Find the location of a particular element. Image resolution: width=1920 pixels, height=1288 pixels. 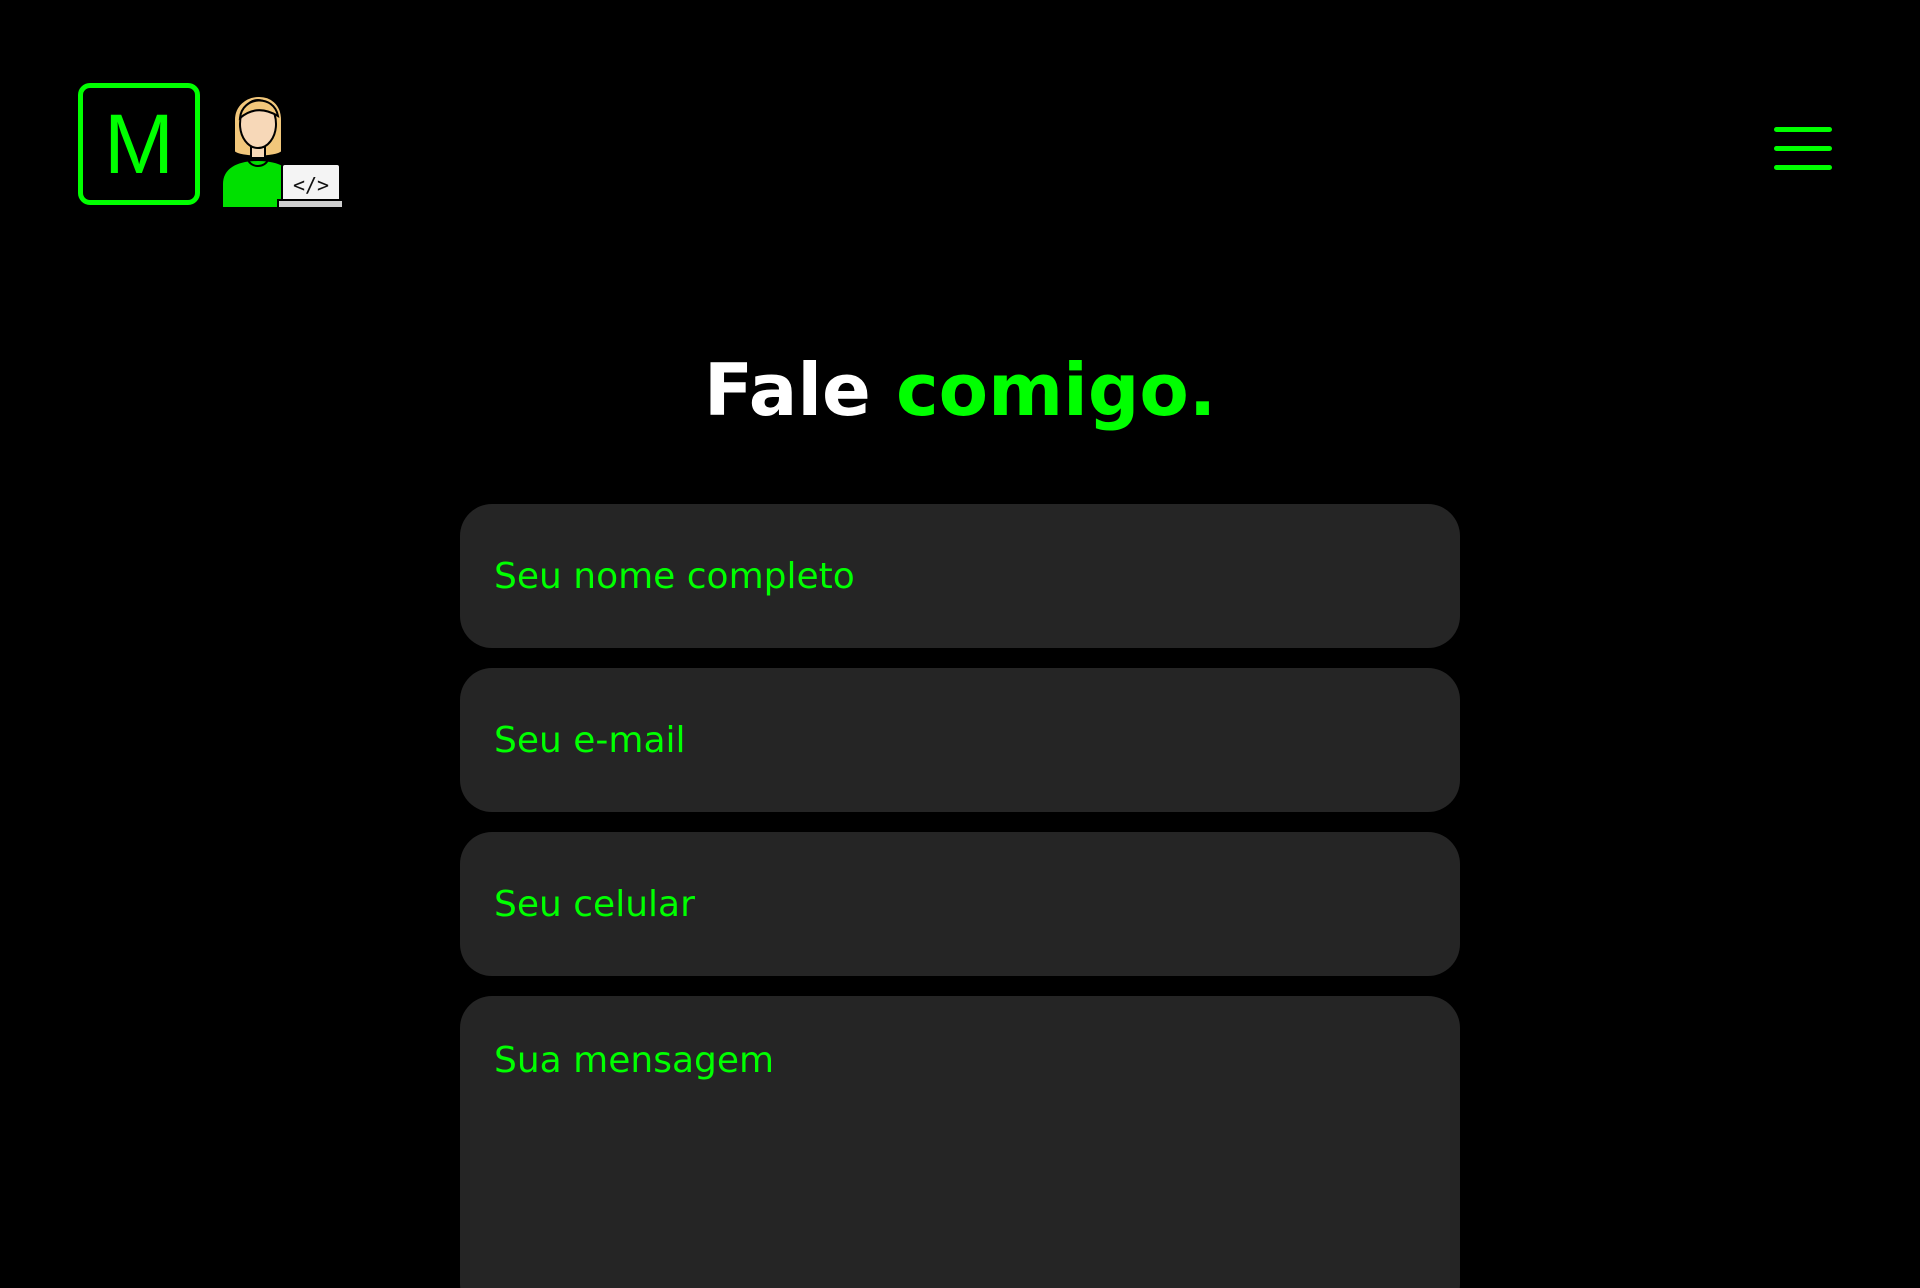

email-field: Seu e-mail is located at coordinates (960, 740).